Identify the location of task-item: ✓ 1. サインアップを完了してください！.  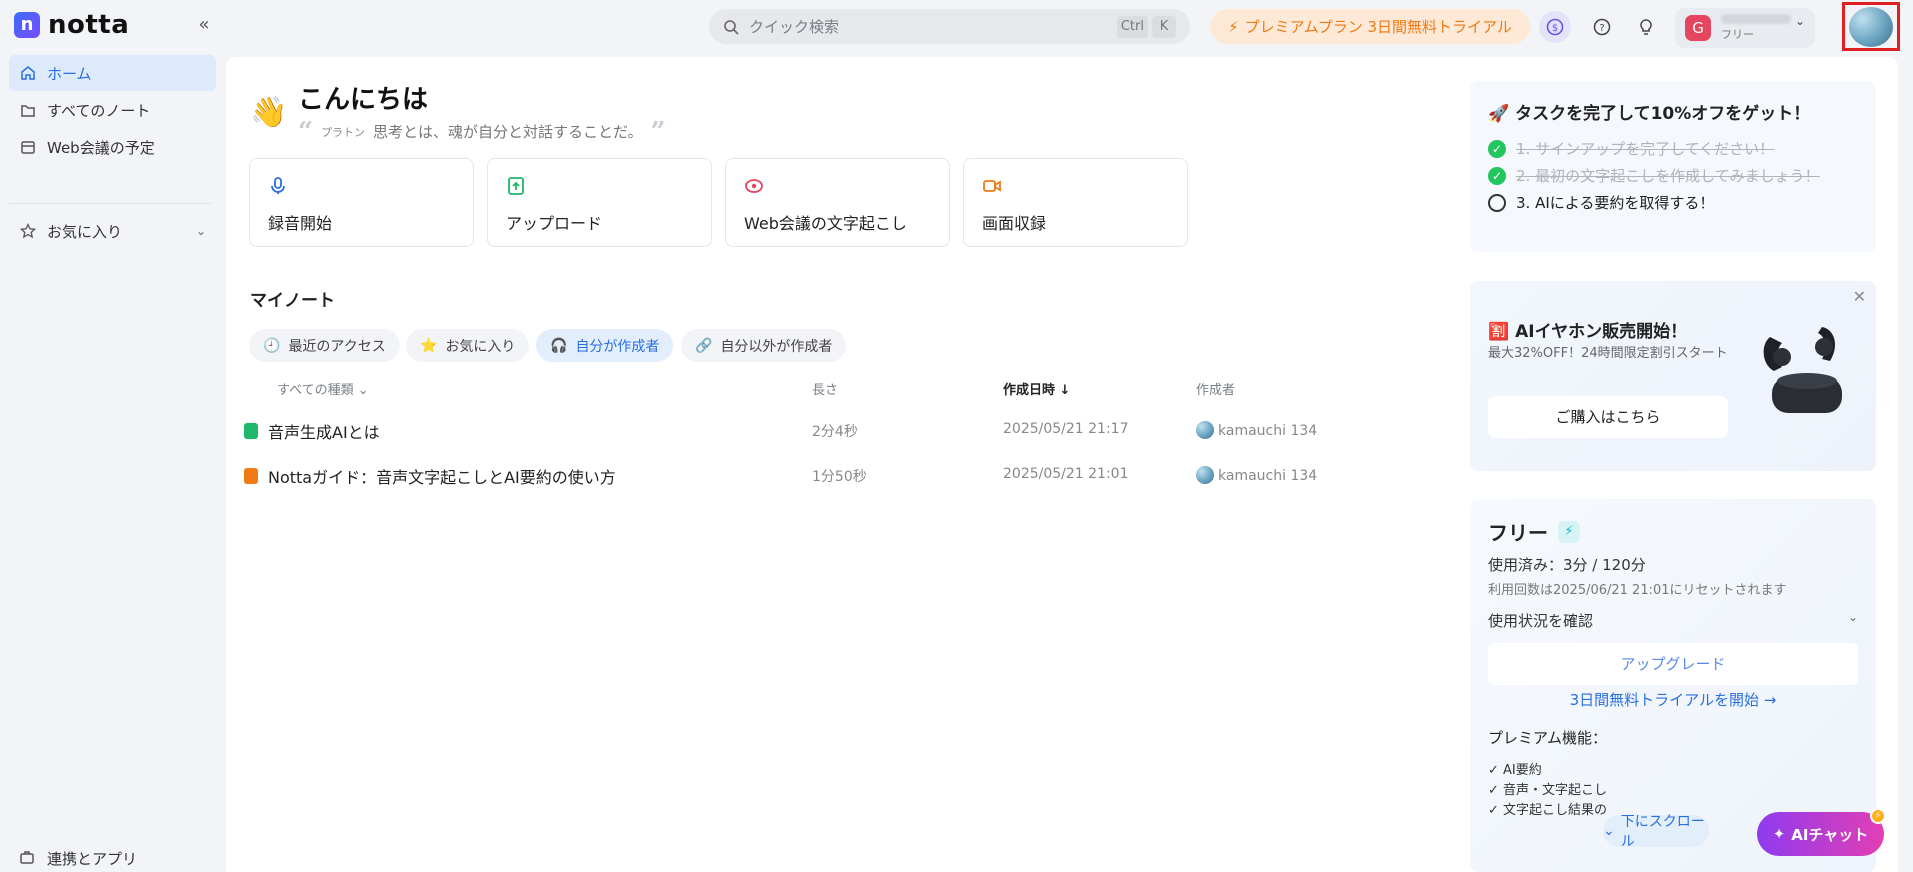
(1631, 148).